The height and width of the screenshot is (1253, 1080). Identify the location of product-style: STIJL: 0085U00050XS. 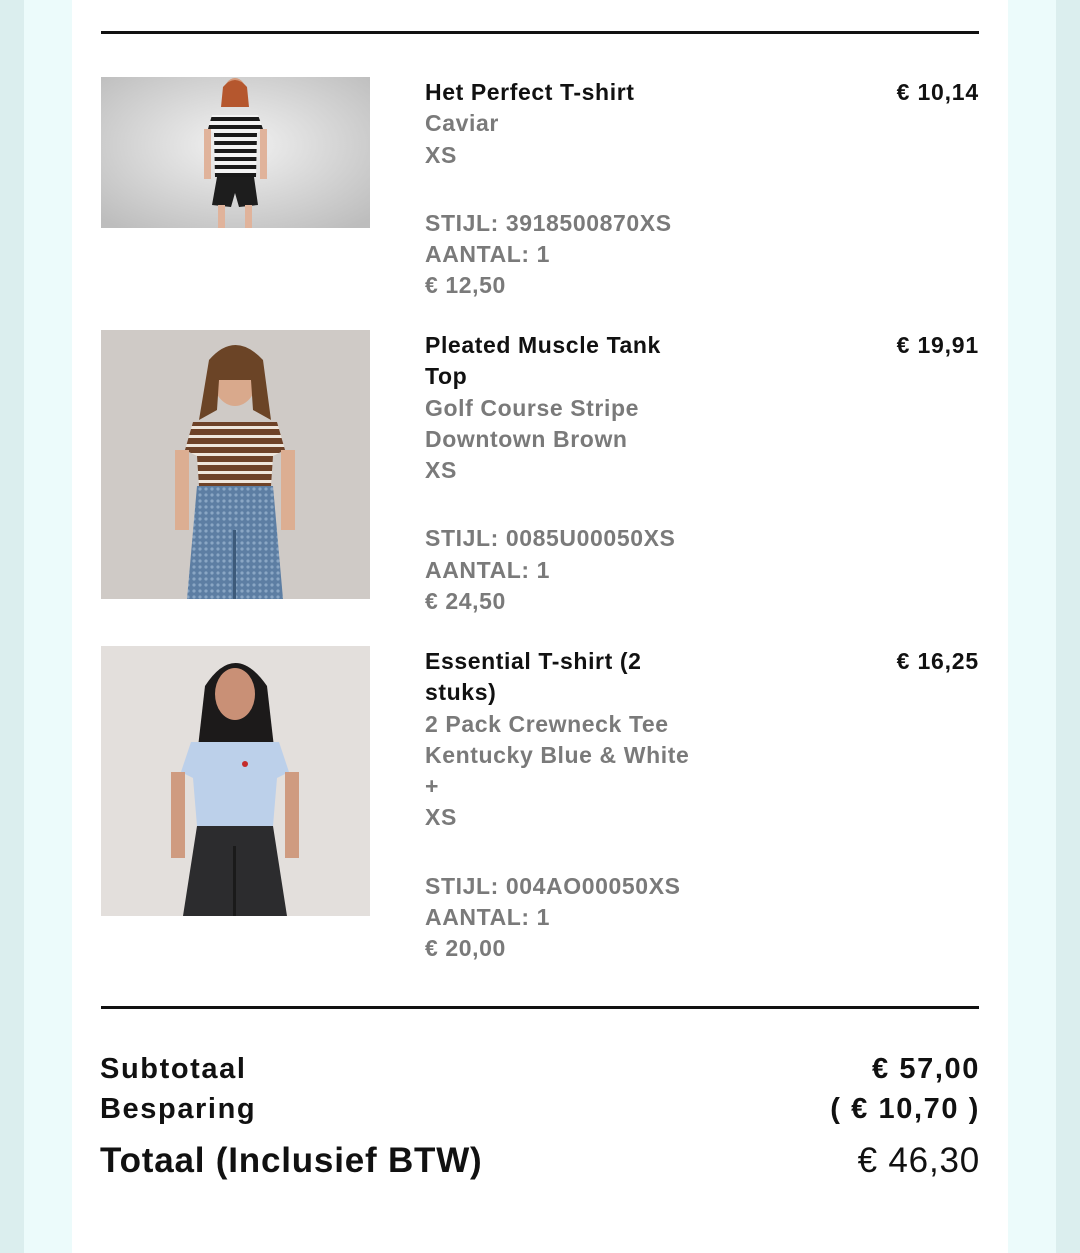
(550, 538).